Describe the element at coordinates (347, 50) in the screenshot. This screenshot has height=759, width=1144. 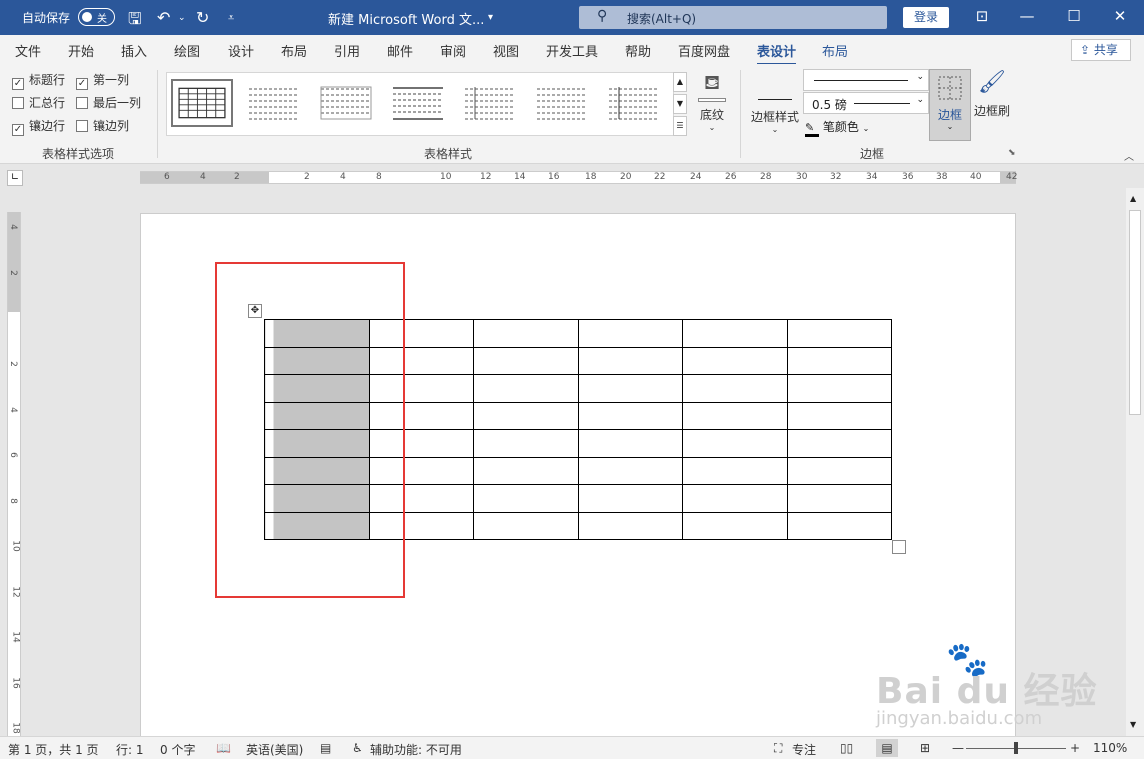
I see `tab-references: 引用` at that location.